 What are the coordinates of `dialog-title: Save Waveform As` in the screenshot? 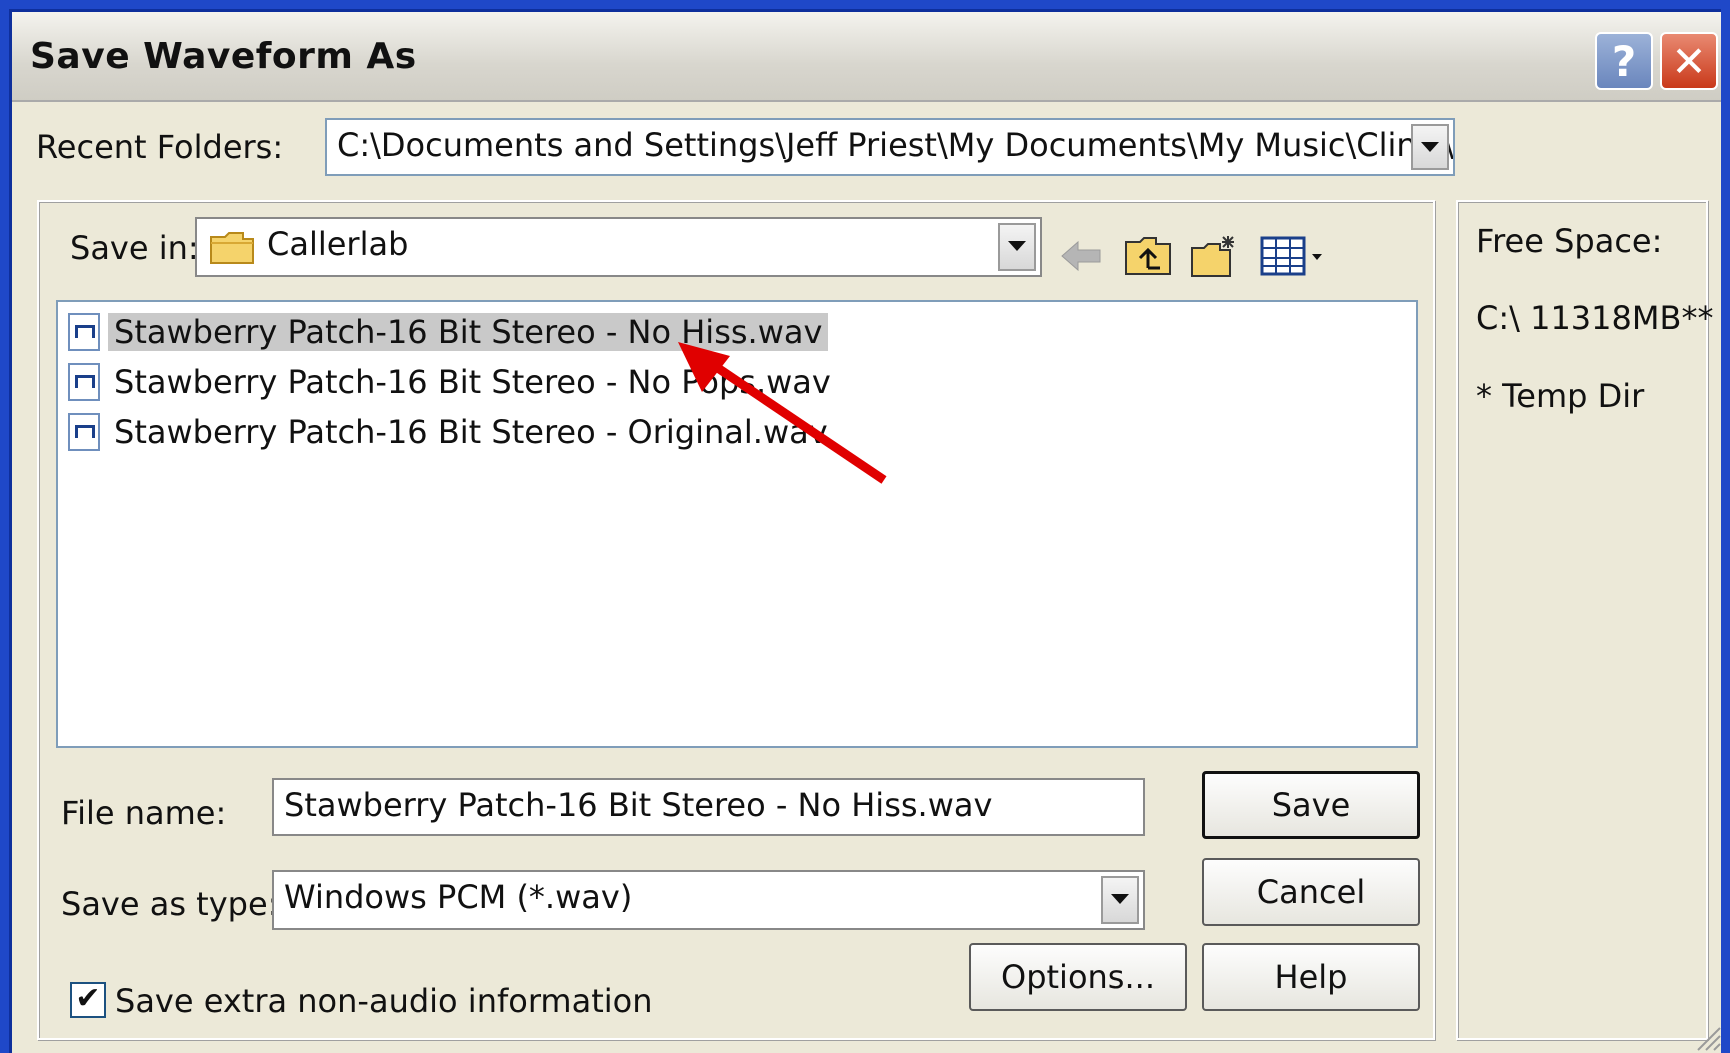 It's located at (223, 56).